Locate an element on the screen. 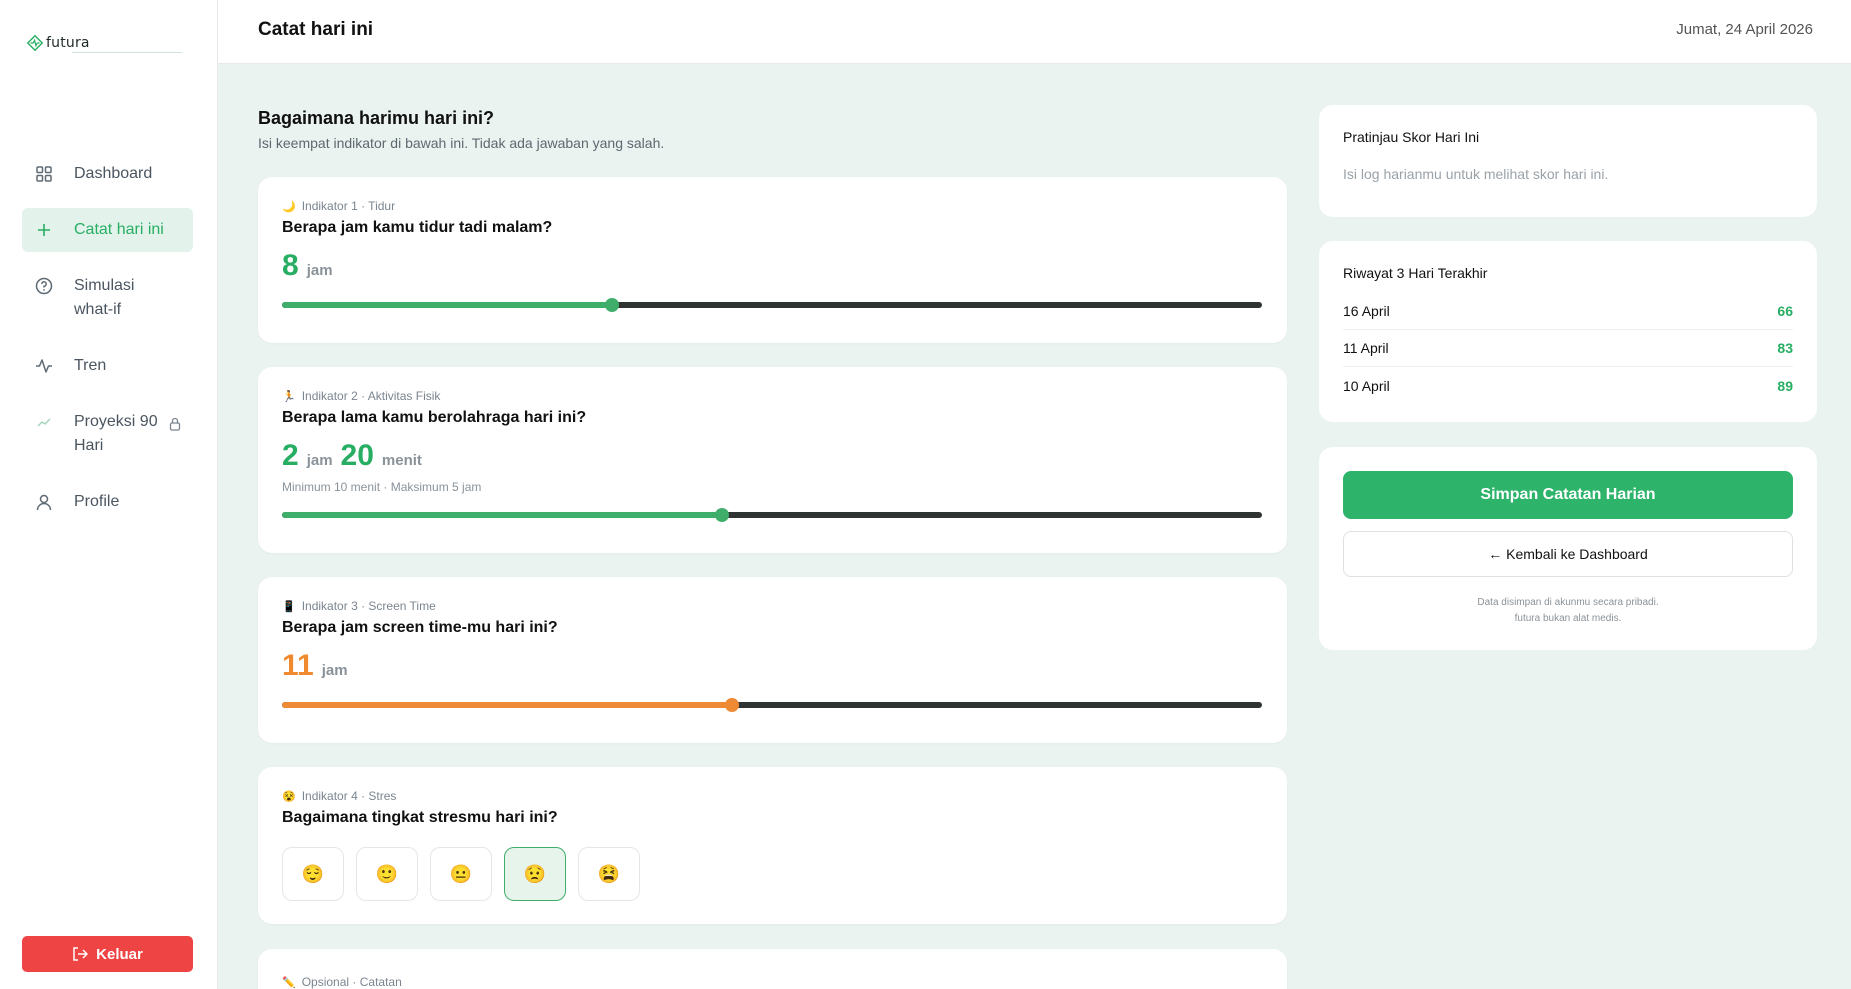 This screenshot has height=989, width=1851. lock-icon is located at coordinates (175, 424).